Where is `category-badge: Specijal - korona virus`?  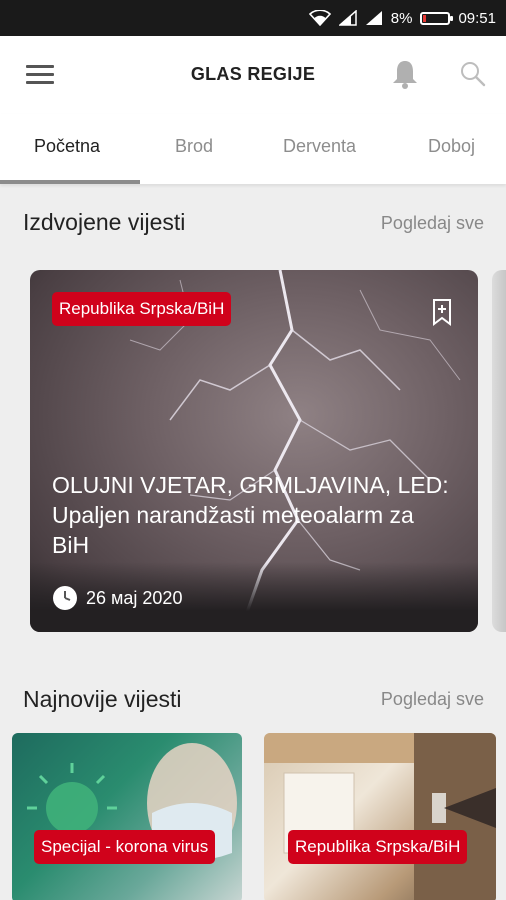
category-badge: Specijal - korona virus is located at coordinates (125, 847).